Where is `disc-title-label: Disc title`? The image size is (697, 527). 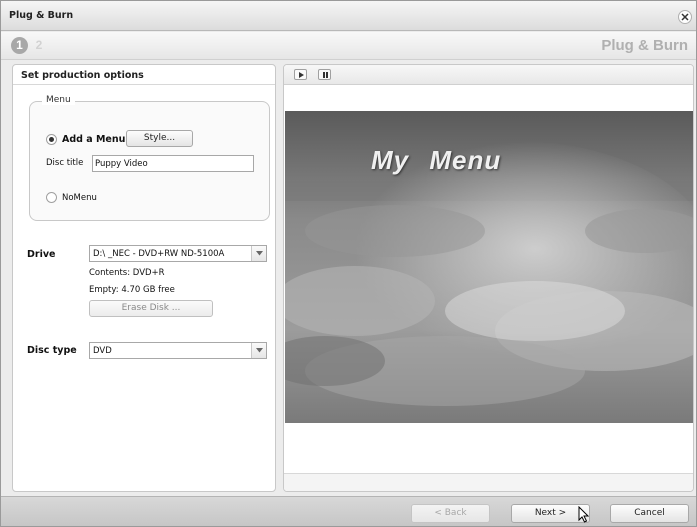
disc-title-label: Disc title is located at coordinates (65, 163).